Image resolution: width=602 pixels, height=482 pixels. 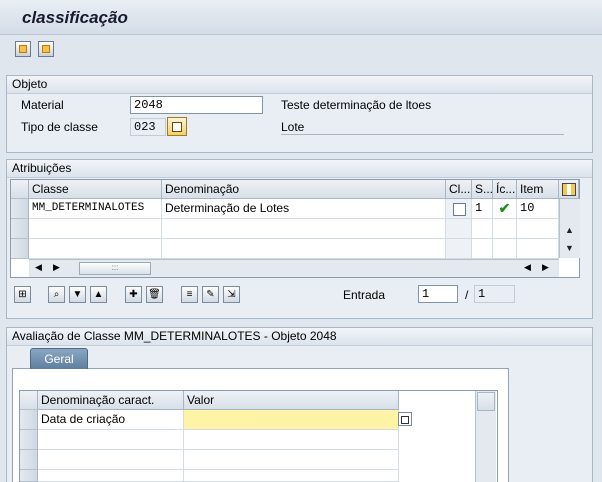 I want to click on find-button: ⌕, so click(x=56, y=294).